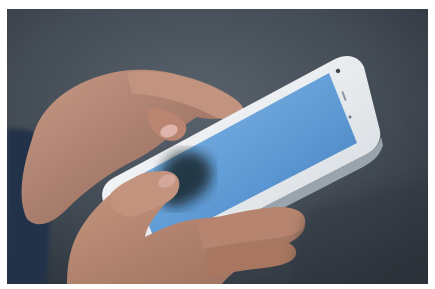  Describe the element at coordinates (350, 117) in the screenshot. I see `sensor-dot` at that location.